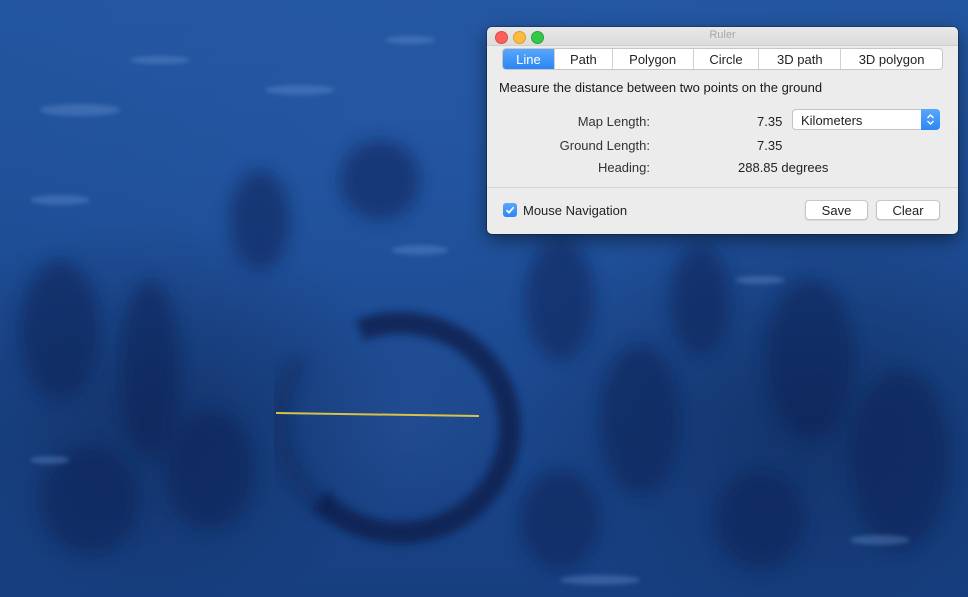 This screenshot has height=597, width=968. What do you see at coordinates (799, 59) in the screenshot?
I see `tab-3d-path: 3D path` at bounding box center [799, 59].